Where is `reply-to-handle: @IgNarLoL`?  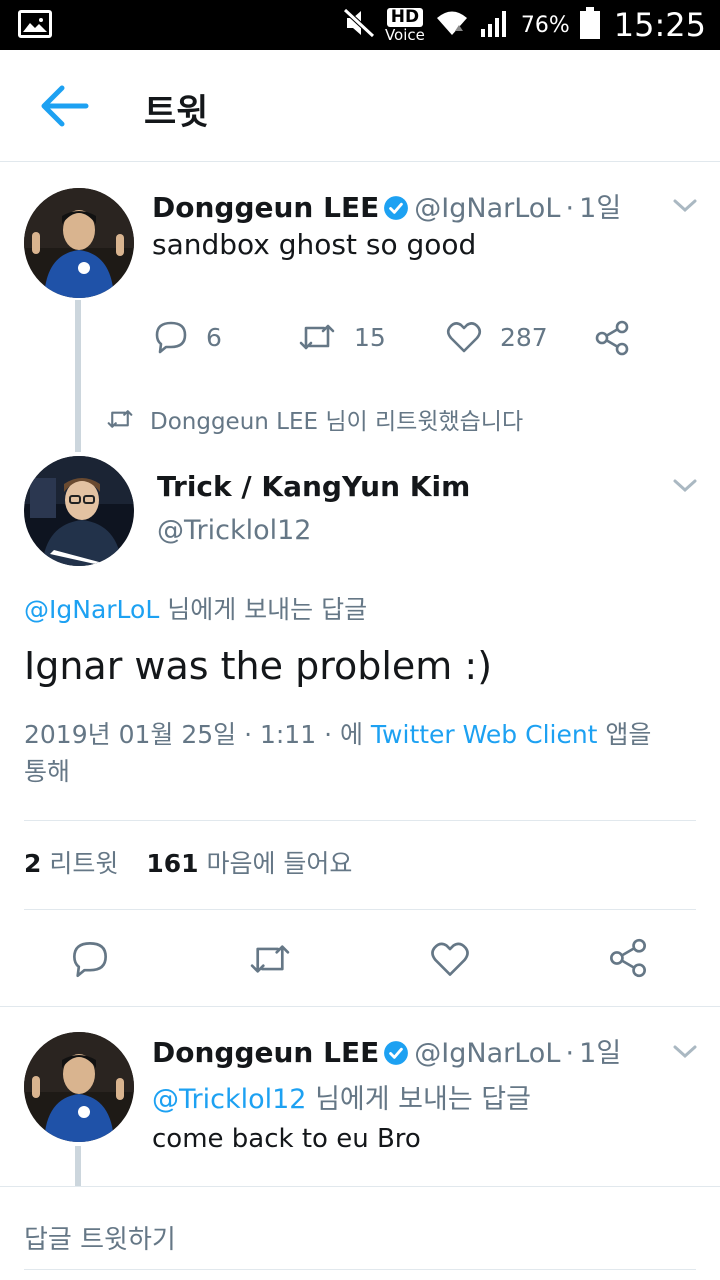
reply-to-handle: @IgNarLoL is located at coordinates (91, 609).